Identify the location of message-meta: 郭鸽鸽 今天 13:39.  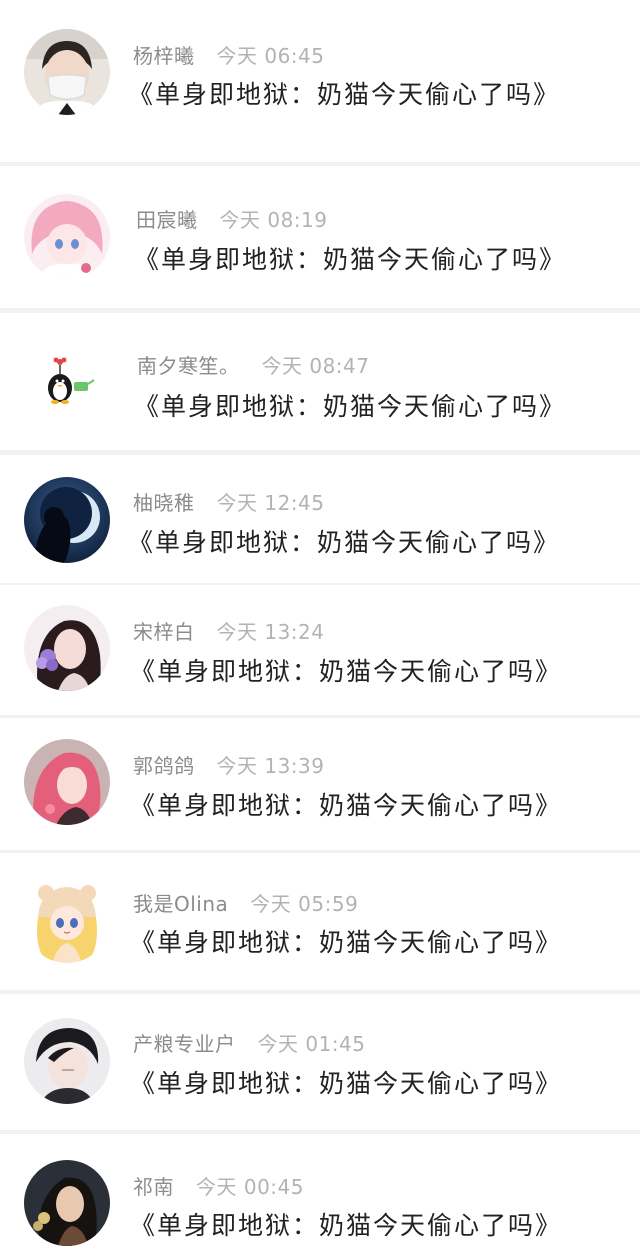
(229, 764).